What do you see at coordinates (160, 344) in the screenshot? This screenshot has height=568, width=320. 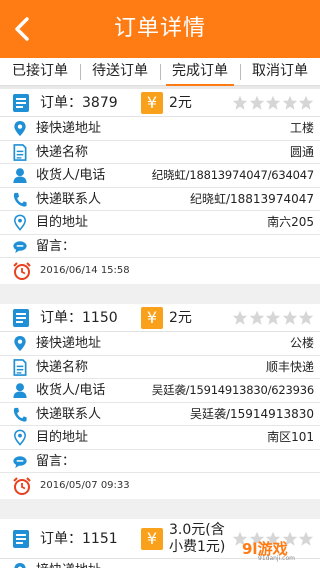 I see `pickup-row: 接快递地址 公楼` at bounding box center [160, 344].